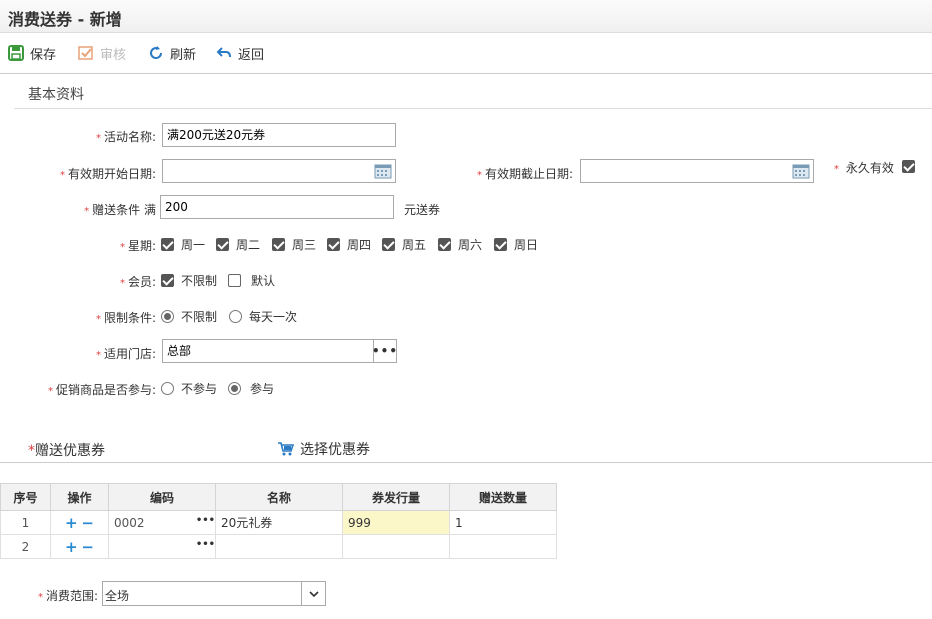 The image size is (932, 619). What do you see at coordinates (25, 497) in the screenshot?
I see `column-header: 序号` at bounding box center [25, 497].